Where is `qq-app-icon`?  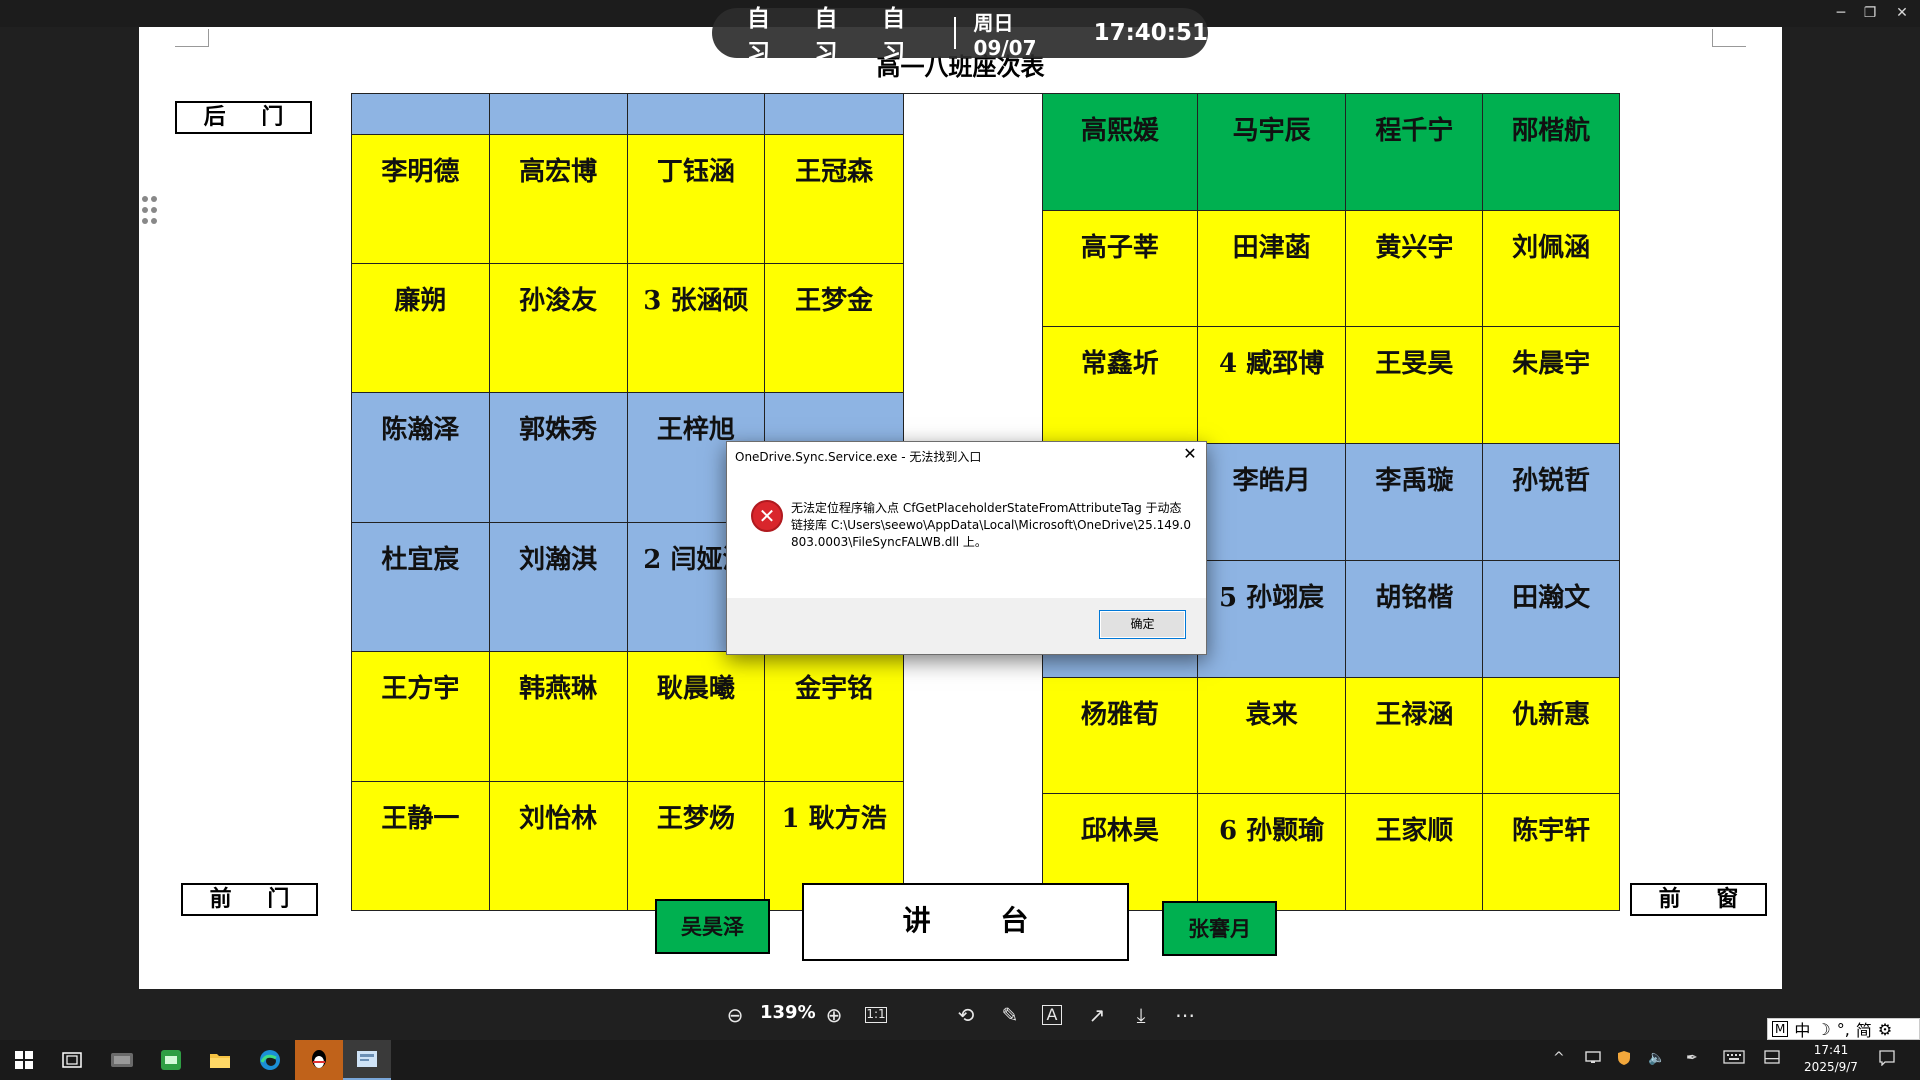
qq-app-icon is located at coordinates (319, 1060).